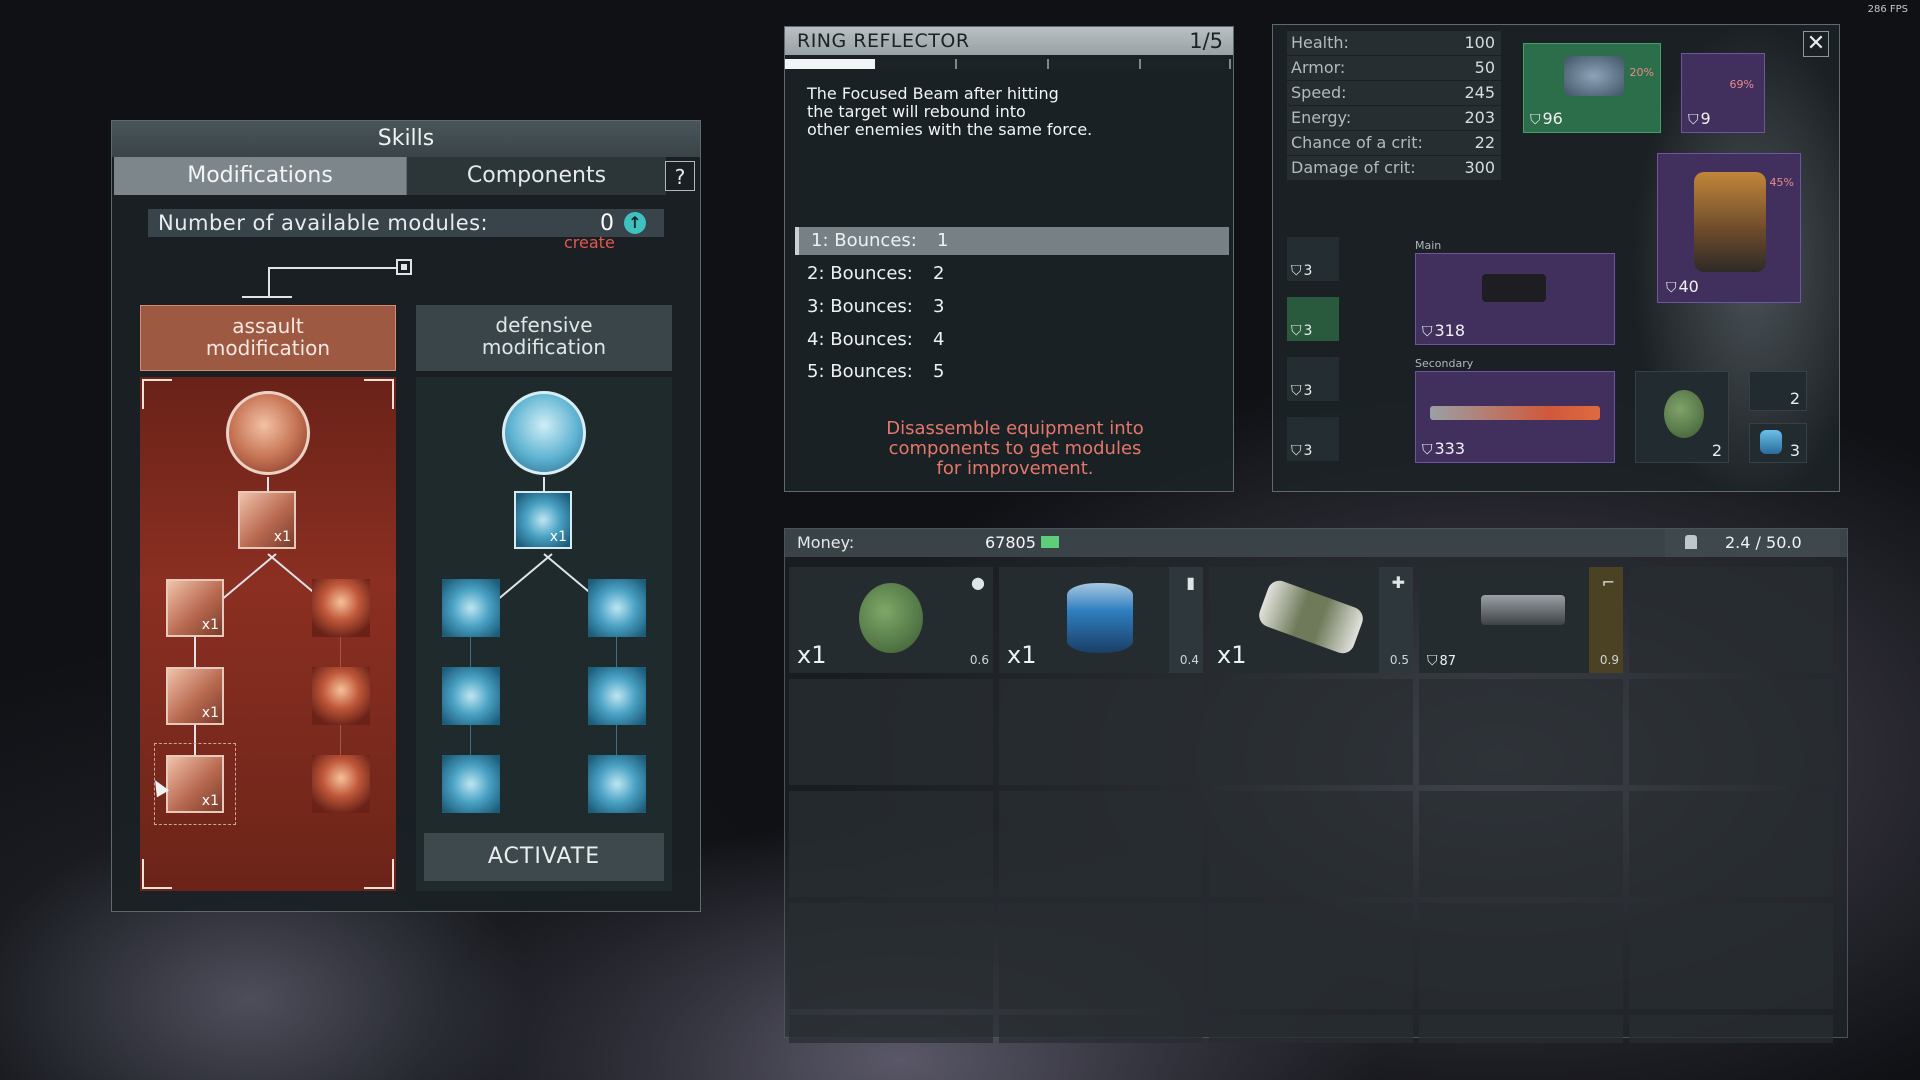 Image resolution: width=1920 pixels, height=1080 pixels. What do you see at coordinates (1608, 582) in the screenshot?
I see `pistol-type-icon: ⌐` at bounding box center [1608, 582].